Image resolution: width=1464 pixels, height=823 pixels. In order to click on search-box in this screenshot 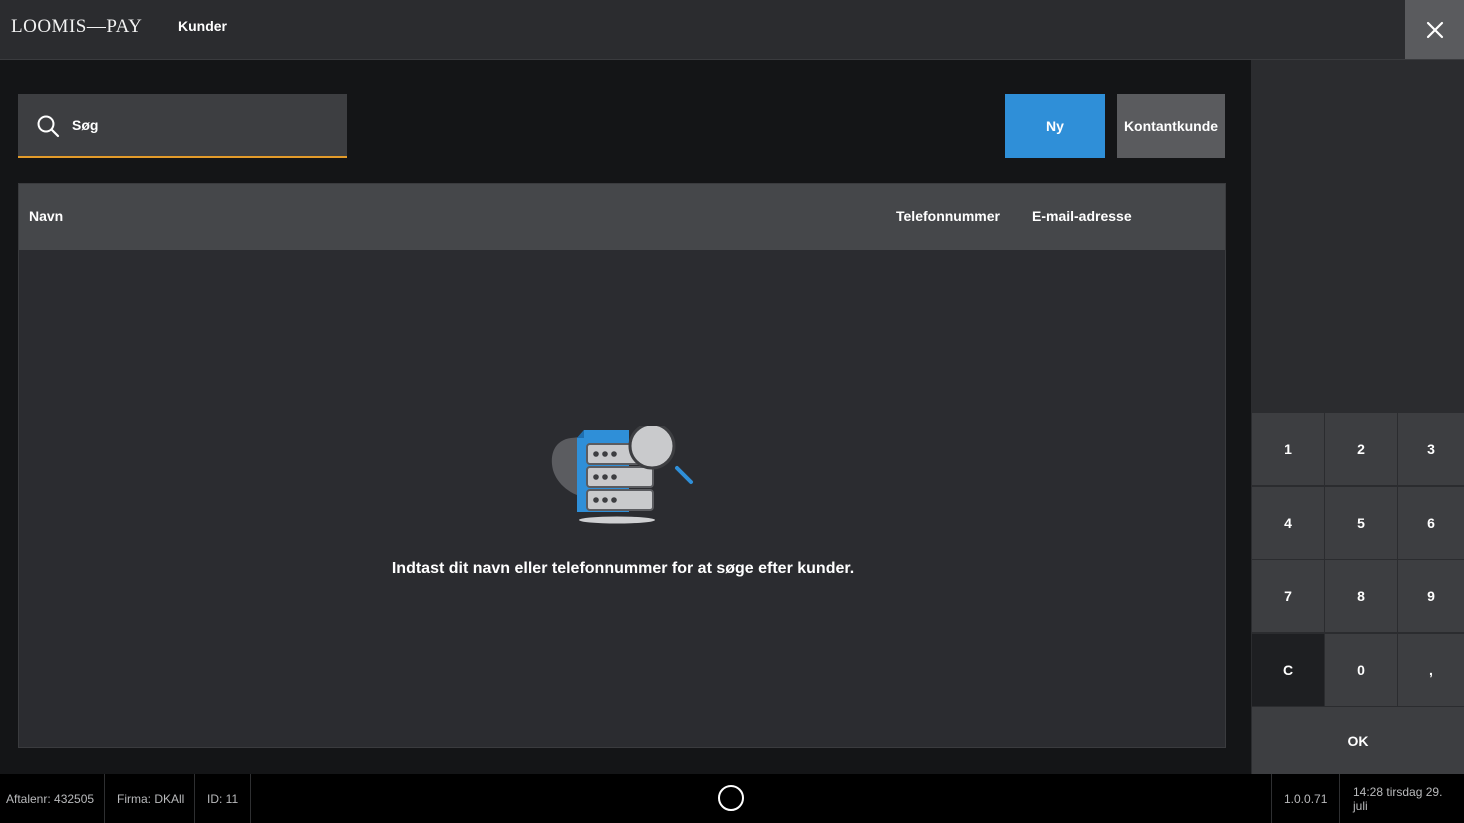, I will do `click(182, 126)`.